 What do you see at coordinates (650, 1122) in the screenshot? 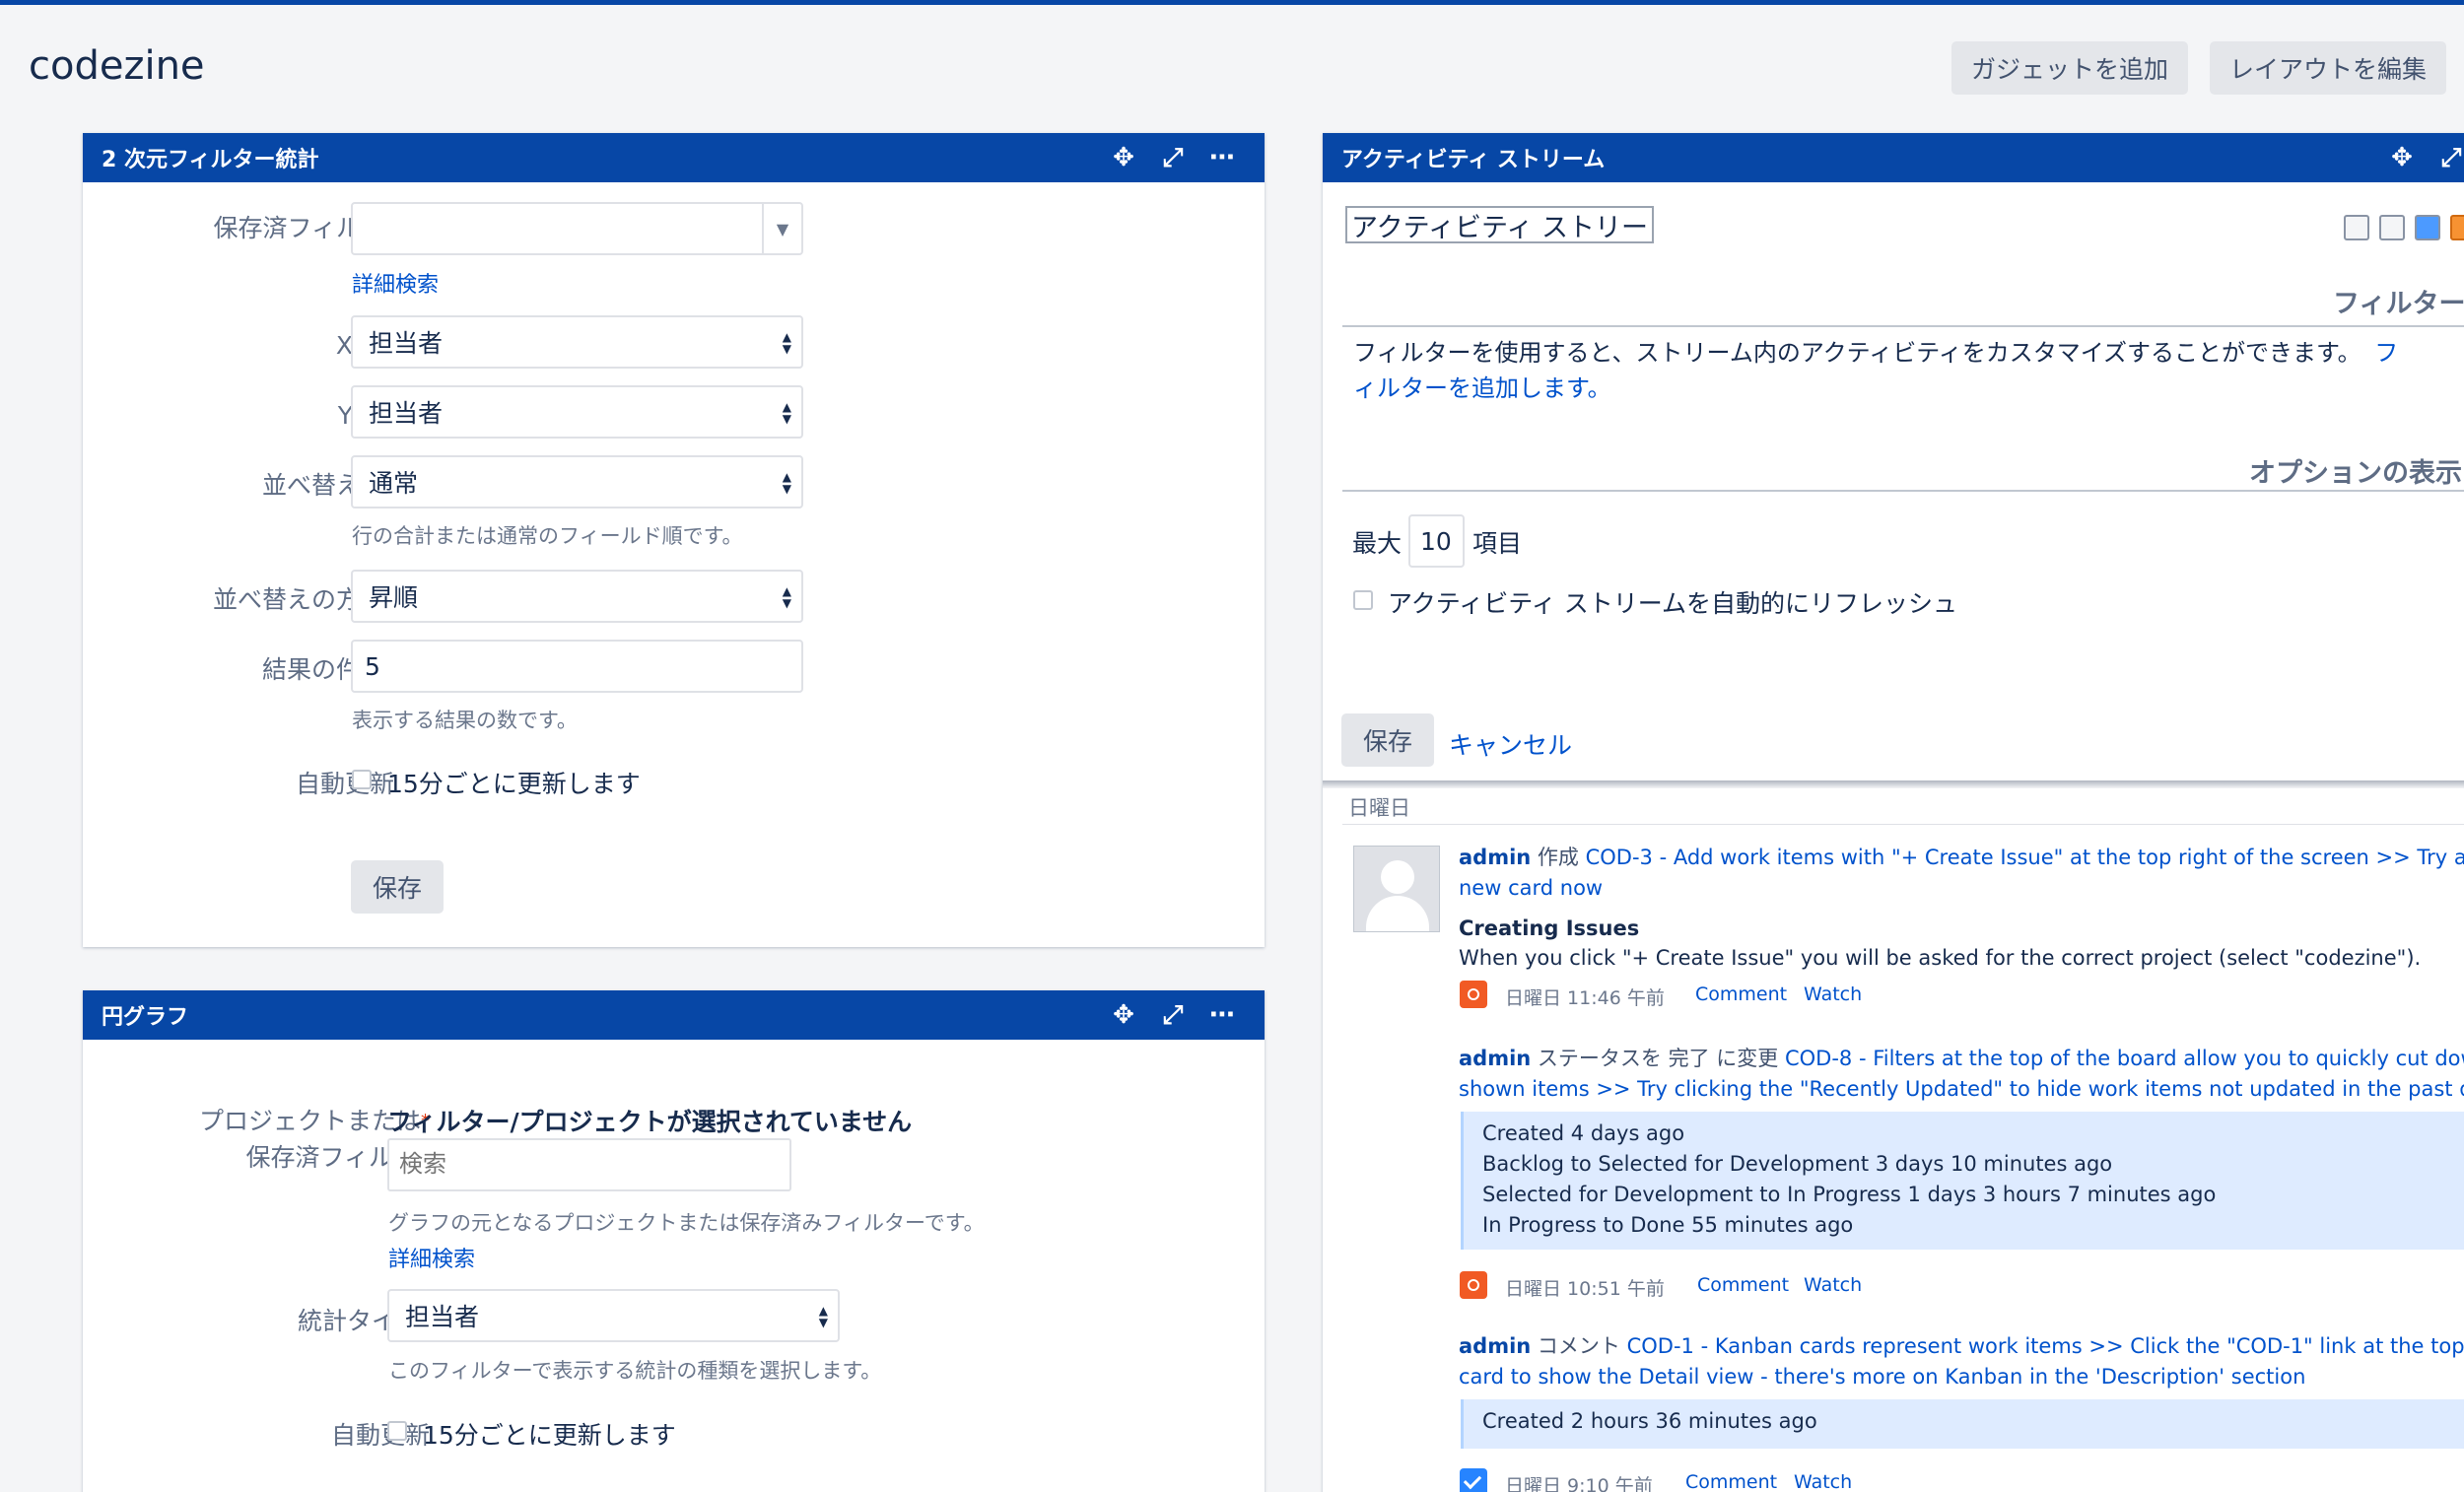
I see `no-selection-text: フィルター/プロジェクトが選択されていません` at bounding box center [650, 1122].